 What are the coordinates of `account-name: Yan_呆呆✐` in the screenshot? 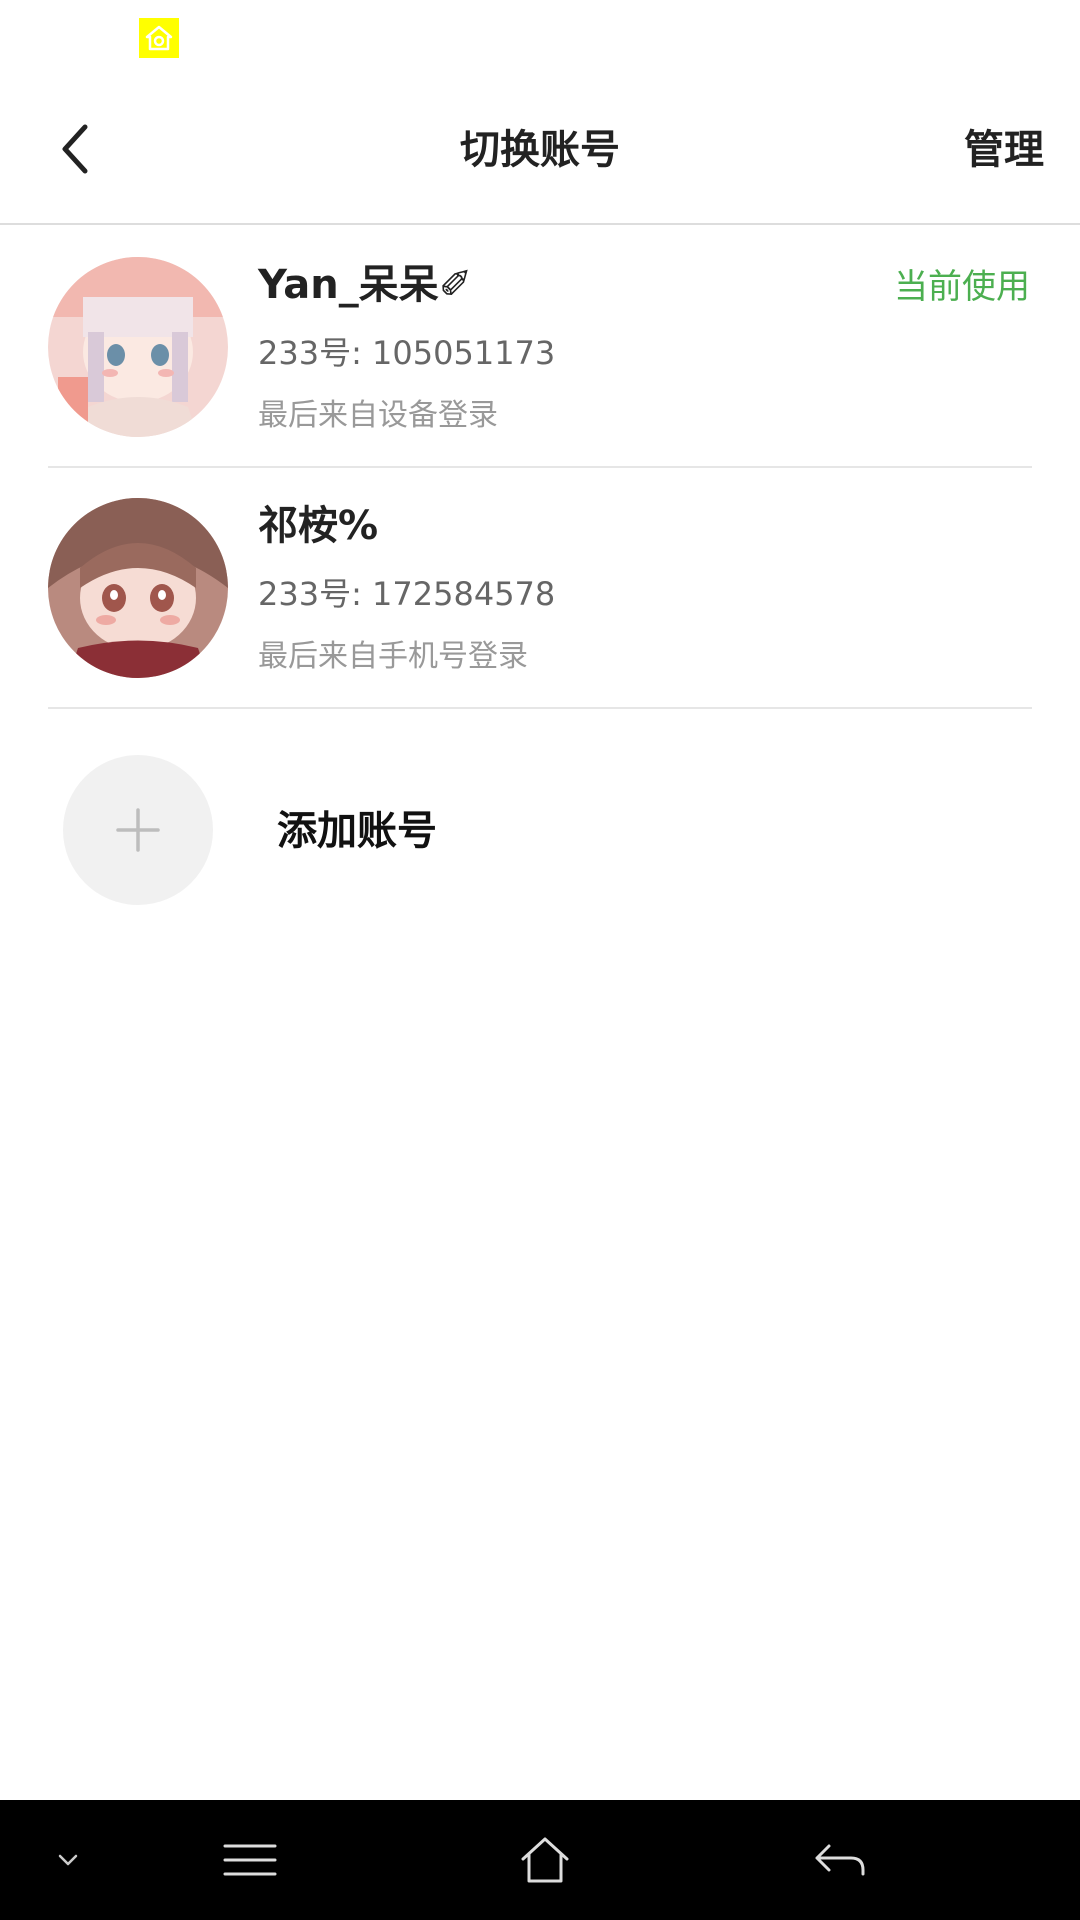 It's located at (365, 285).